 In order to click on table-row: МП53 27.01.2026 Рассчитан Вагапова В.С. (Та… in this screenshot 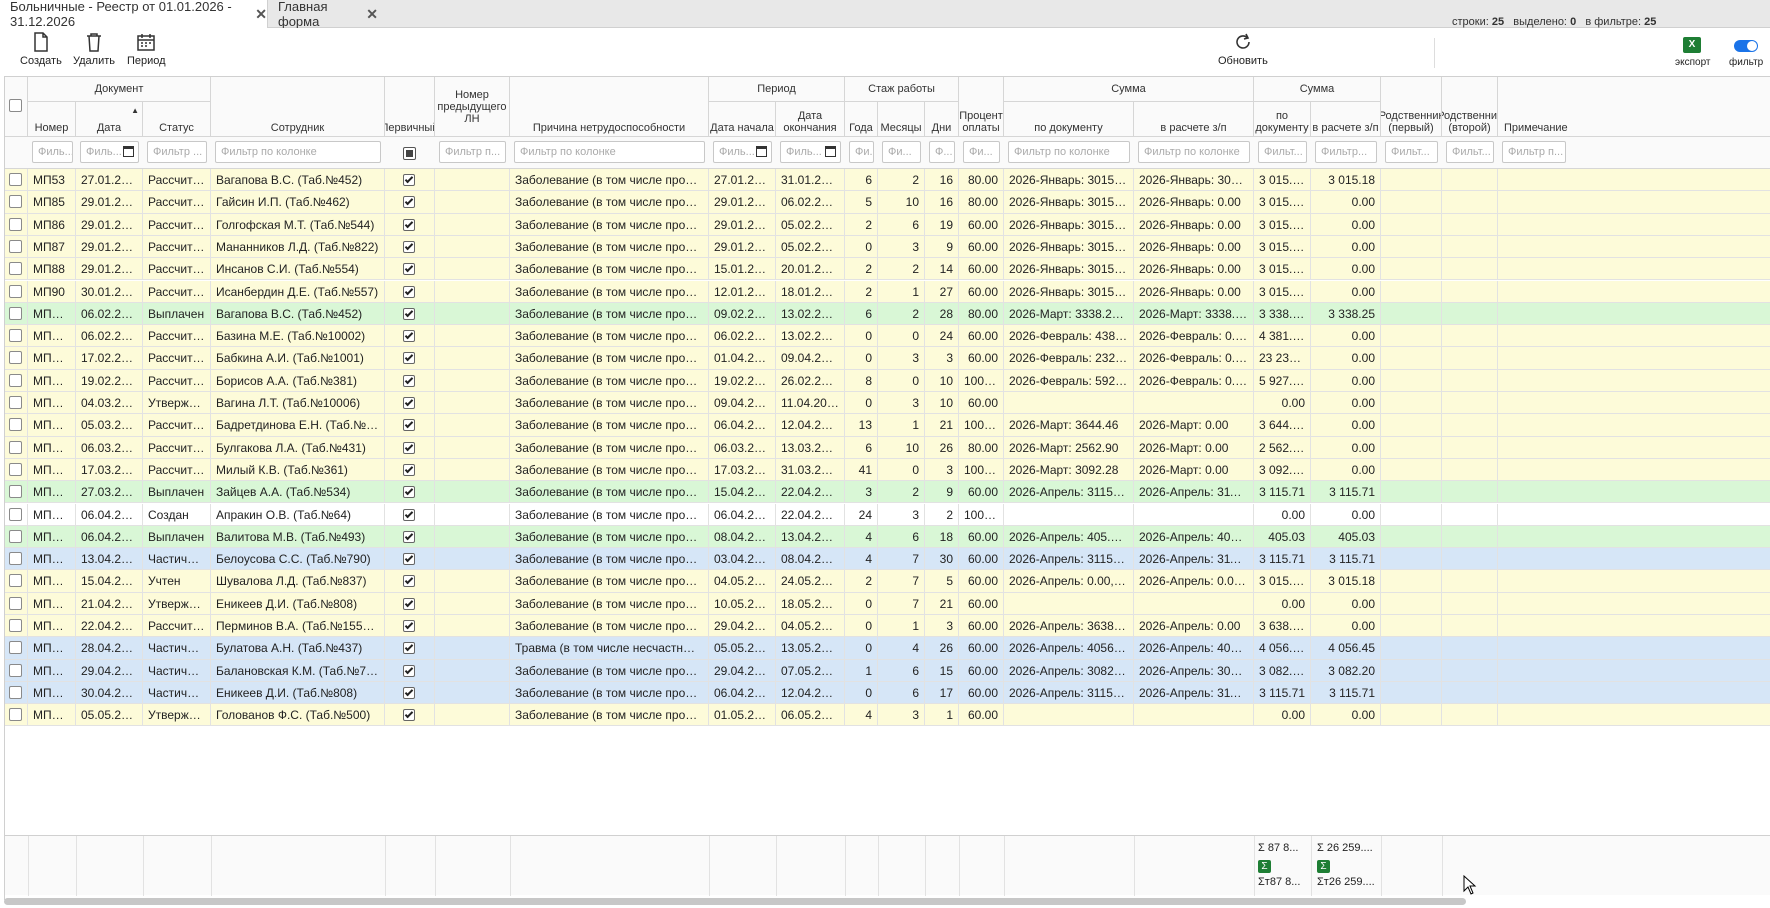, I will do `click(887, 180)`.